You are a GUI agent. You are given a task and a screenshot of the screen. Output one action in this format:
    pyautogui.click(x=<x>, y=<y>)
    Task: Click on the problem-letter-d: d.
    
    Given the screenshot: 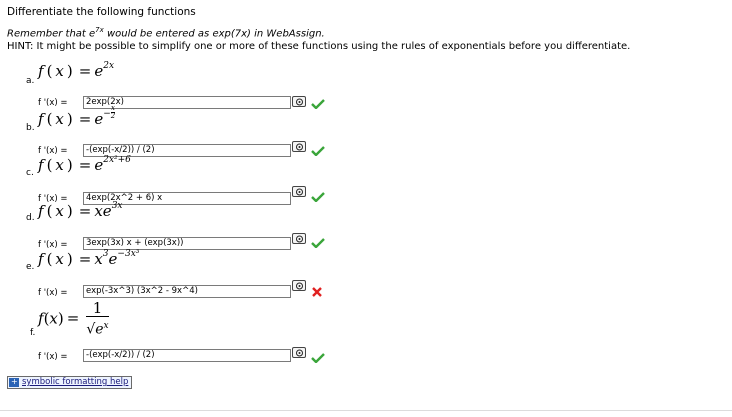 What is the action you would take?
    pyautogui.click(x=30, y=218)
    